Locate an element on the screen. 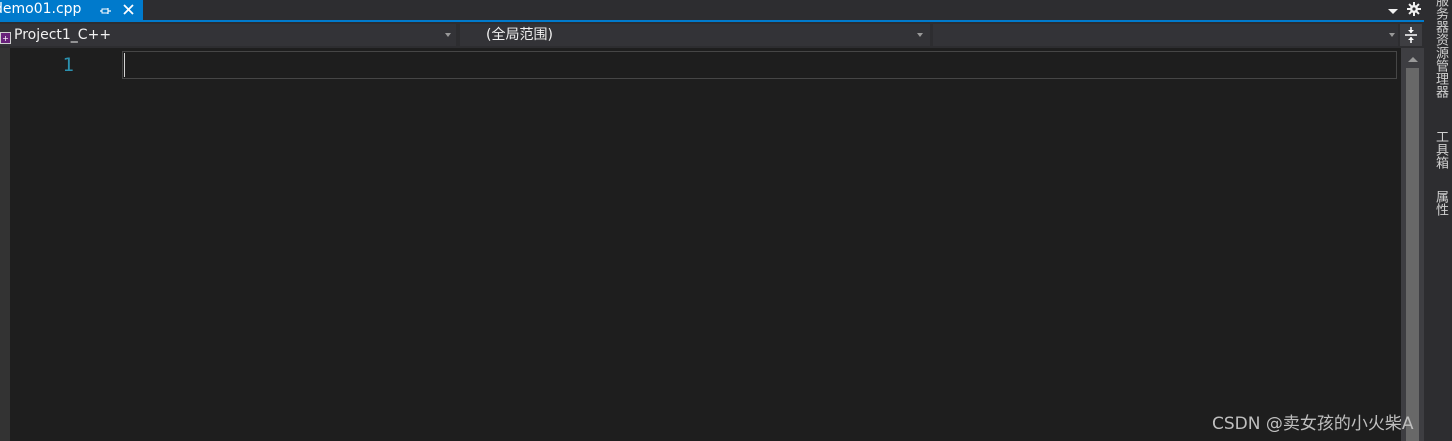 The width and height of the screenshot is (1452, 441). current-line-highlight is located at coordinates (759, 65).